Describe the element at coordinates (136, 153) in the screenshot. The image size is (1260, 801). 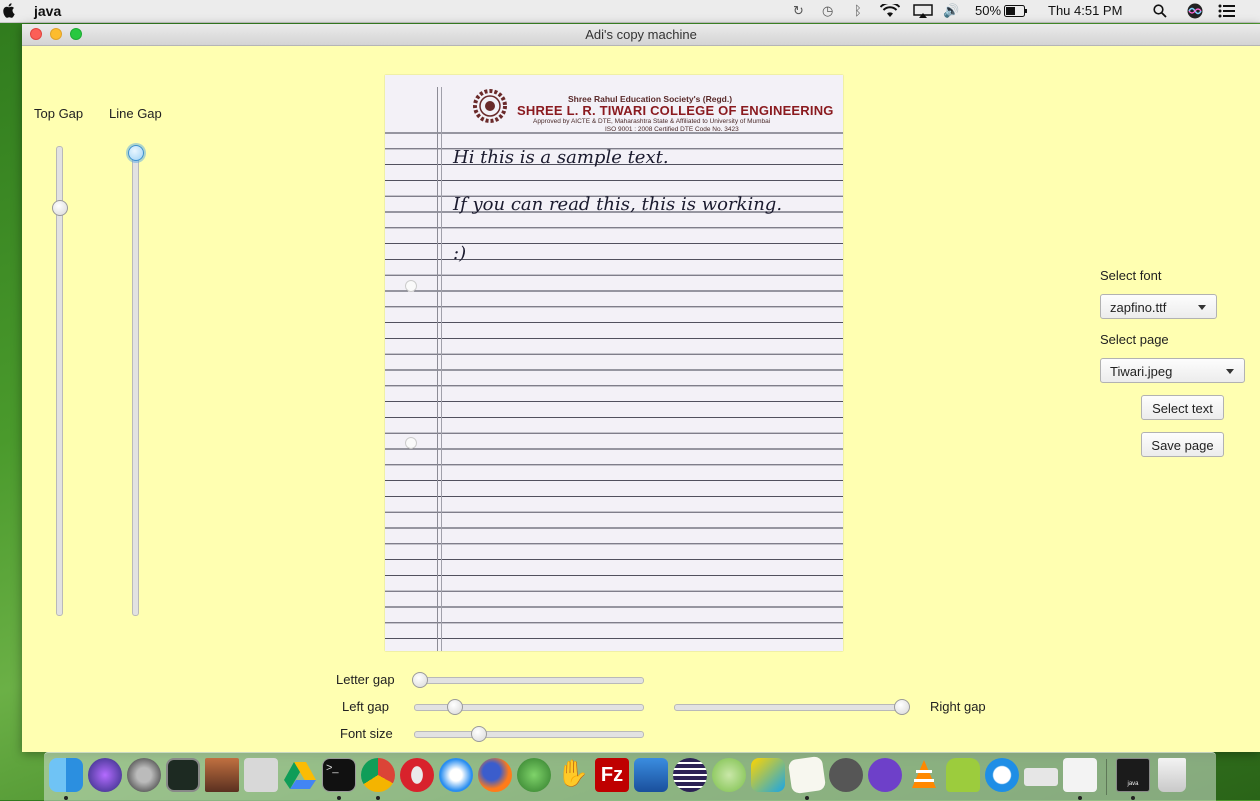
I see `line-gap-slider-thumb` at that location.